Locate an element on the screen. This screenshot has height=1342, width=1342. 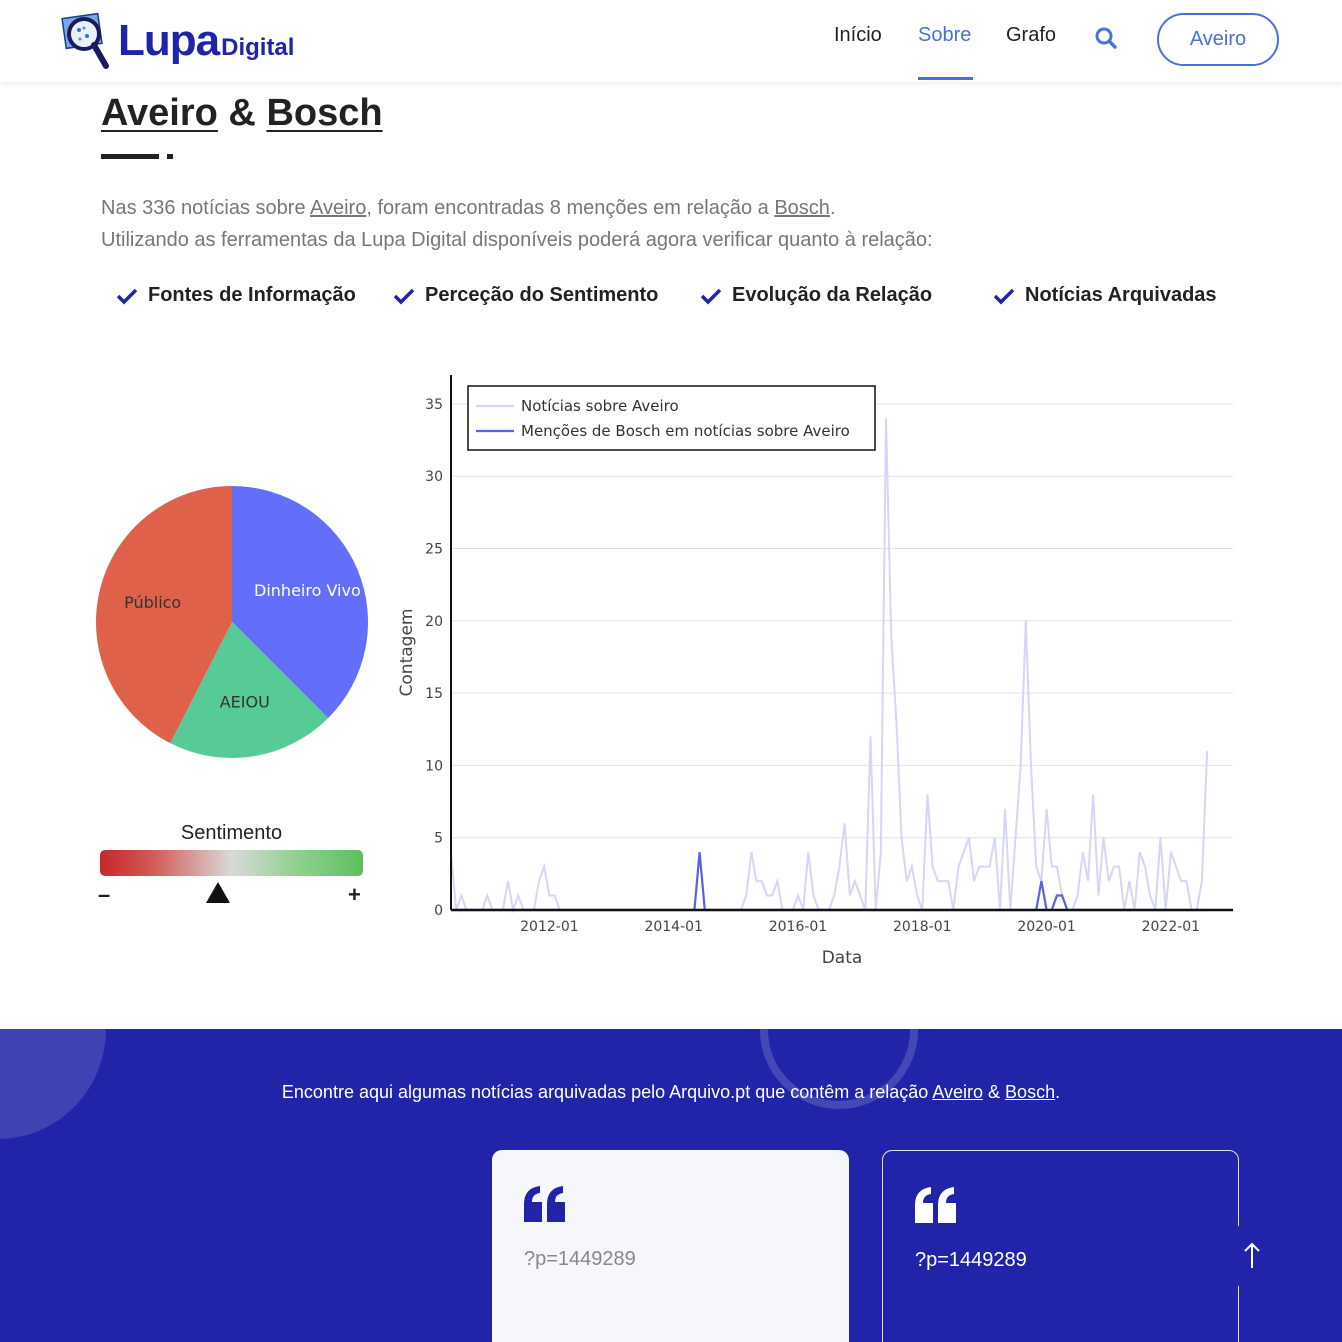
y-tick-label: 15 is located at coordinates (434, 694).